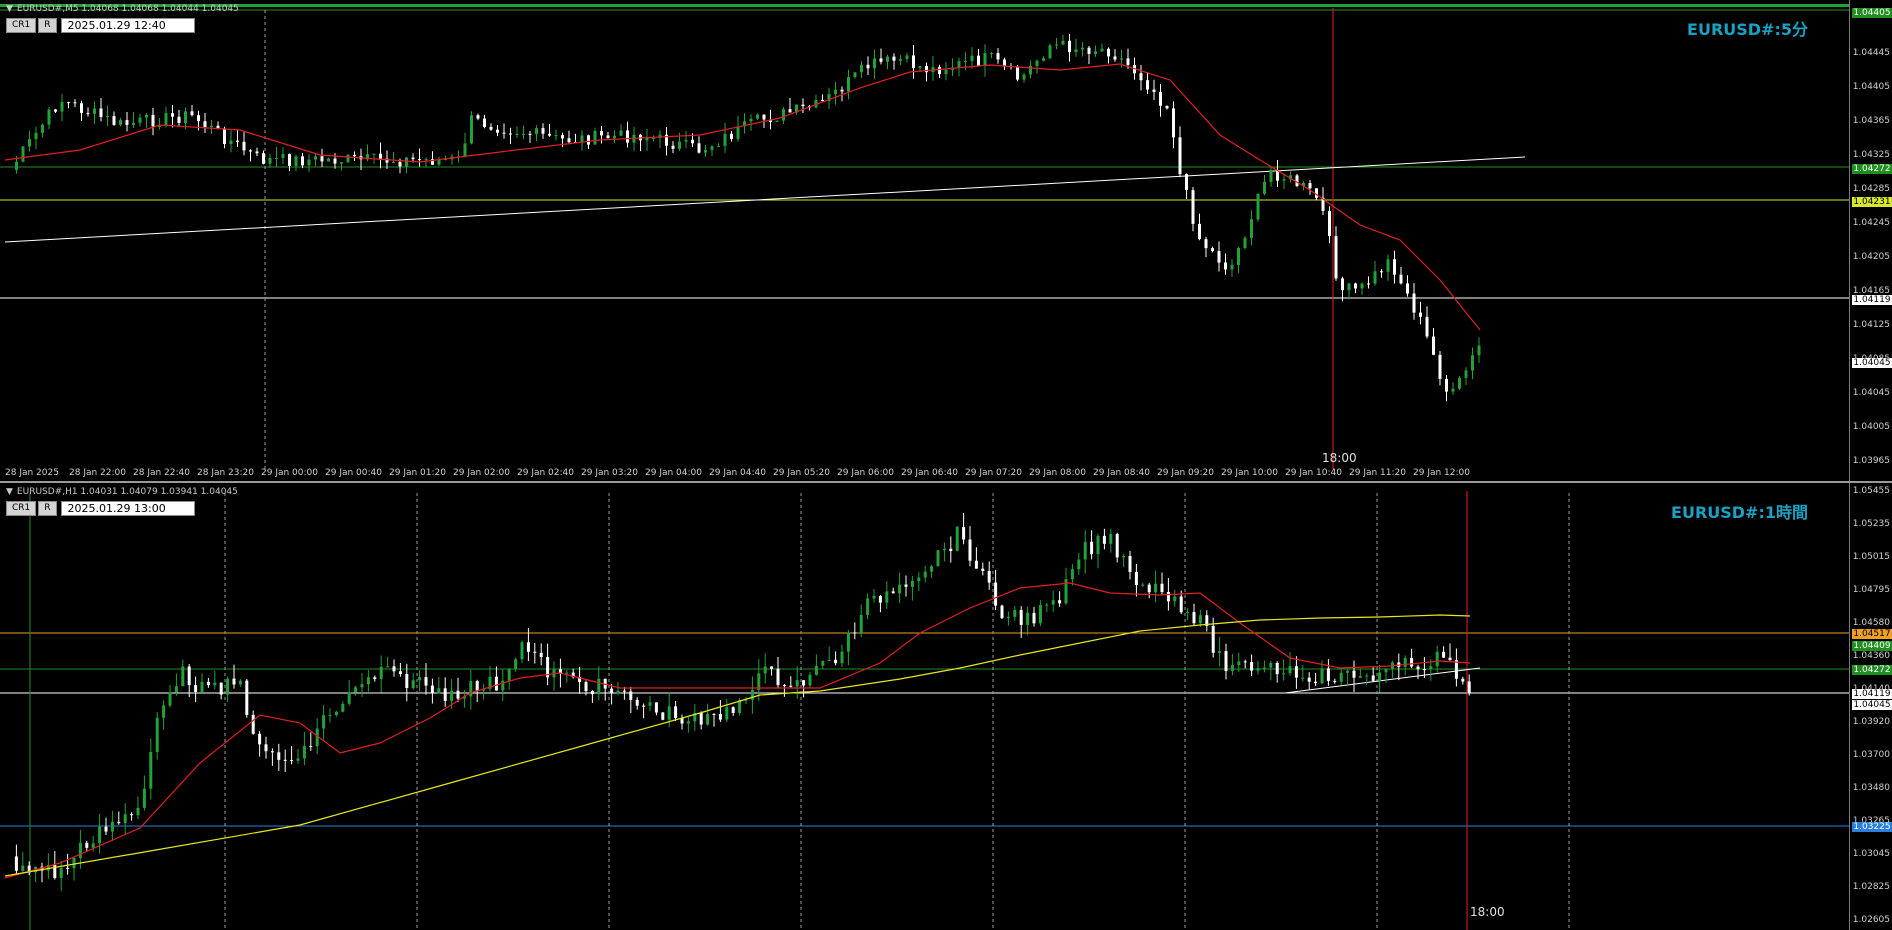 The width and height of the screenshot is (1892, 930). What do you see at coordinates (925, 5) in the screenshot?
I see `top-green-line` at bounding box center [925, 5].